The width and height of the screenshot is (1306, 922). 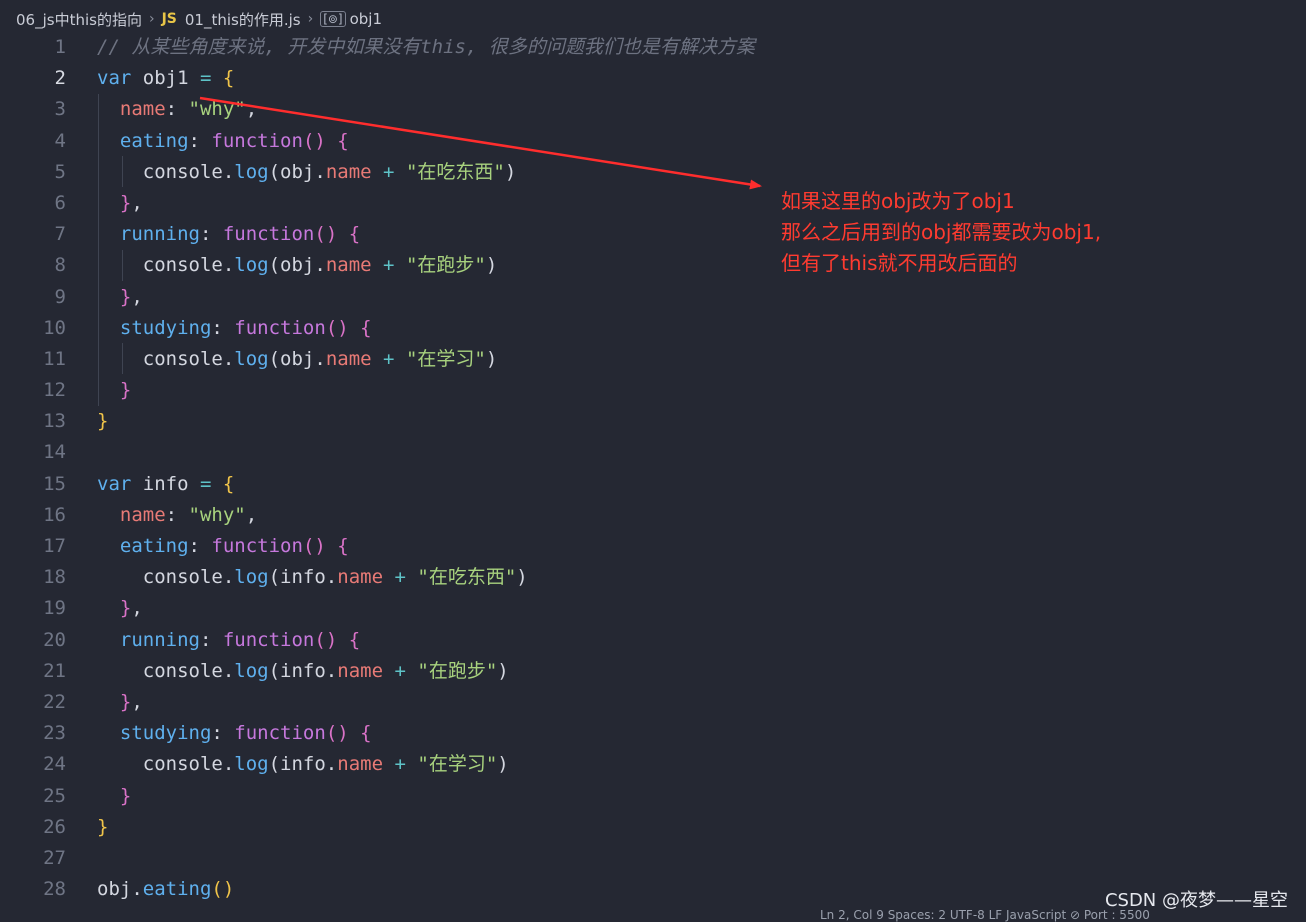 I want to click on annotation-arrow, so click(x=480, y=143).